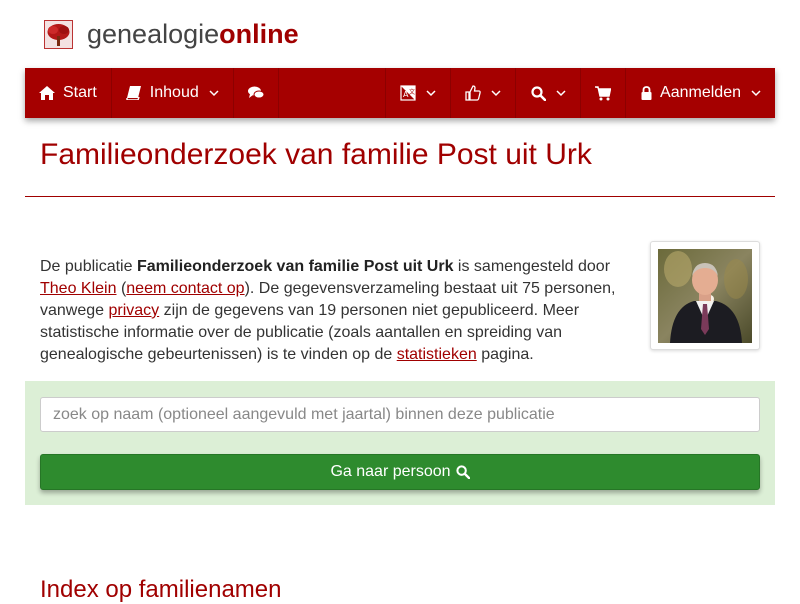 This screenshot has height=604, width=800. What do you see at coordinates (437, 354) in the screenshot?
I see `statistics-link: statistieken` at bounding box center [437, 354].